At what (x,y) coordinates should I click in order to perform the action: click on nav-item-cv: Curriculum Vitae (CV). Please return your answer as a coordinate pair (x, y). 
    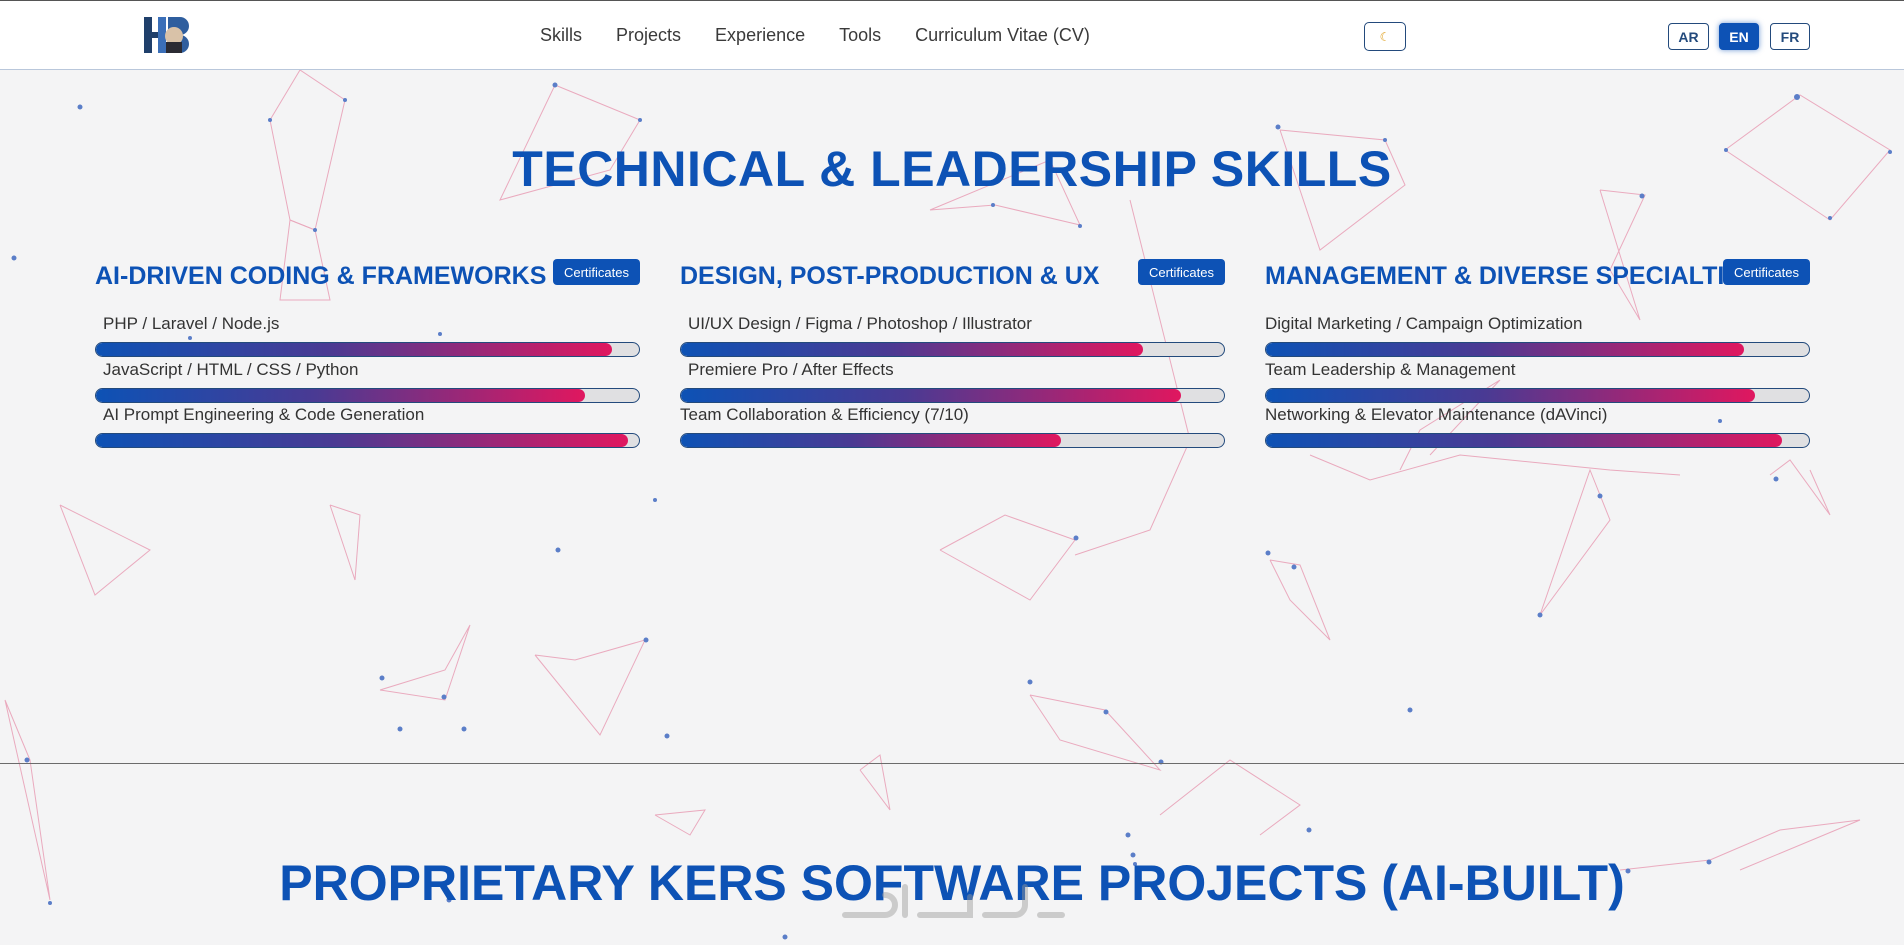
    Looking at the image, I should click on (1002, 35).